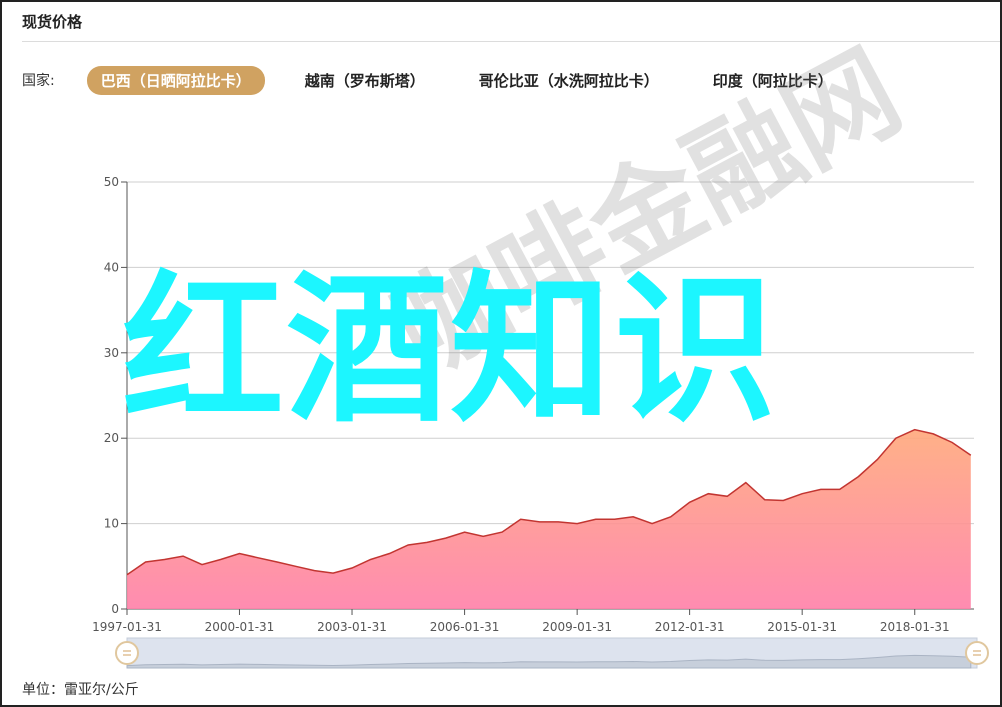 The image size is (1002, 707). I want to click on y-tick-label: 50, so click(111, 182).